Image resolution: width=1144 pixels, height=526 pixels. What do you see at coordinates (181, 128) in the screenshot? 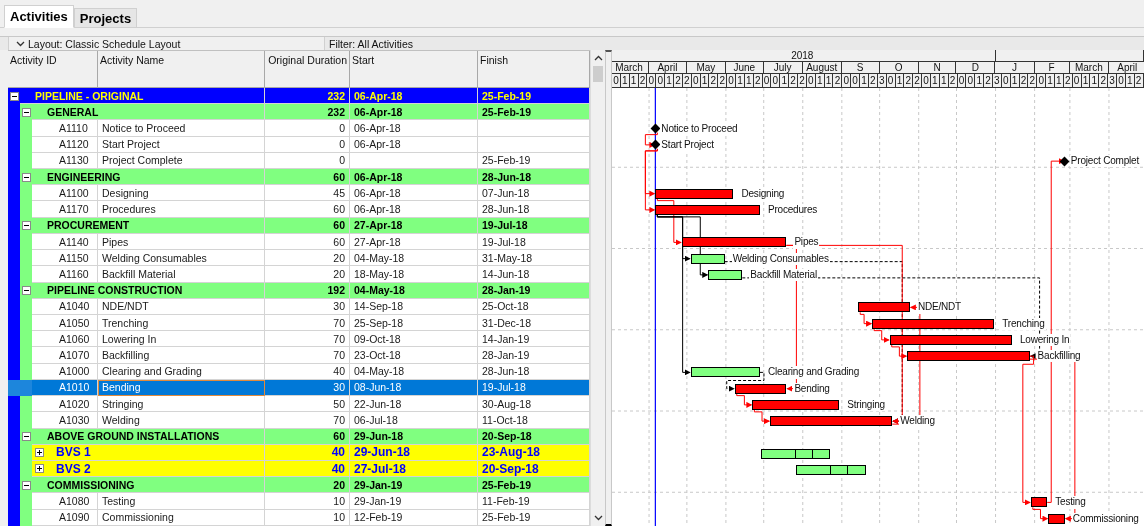
I see `activity-name-cell: Notice to Proceed` at bounding box center [181, 128].